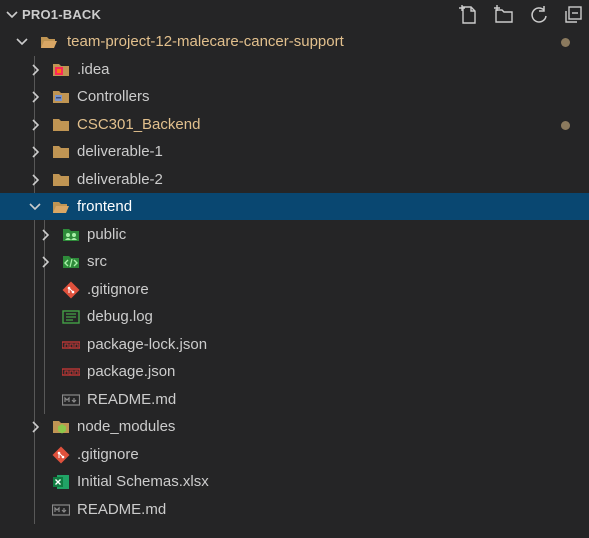  I want to click on tree-item-package-lock-file: package-lock.json, so click(294, 344).